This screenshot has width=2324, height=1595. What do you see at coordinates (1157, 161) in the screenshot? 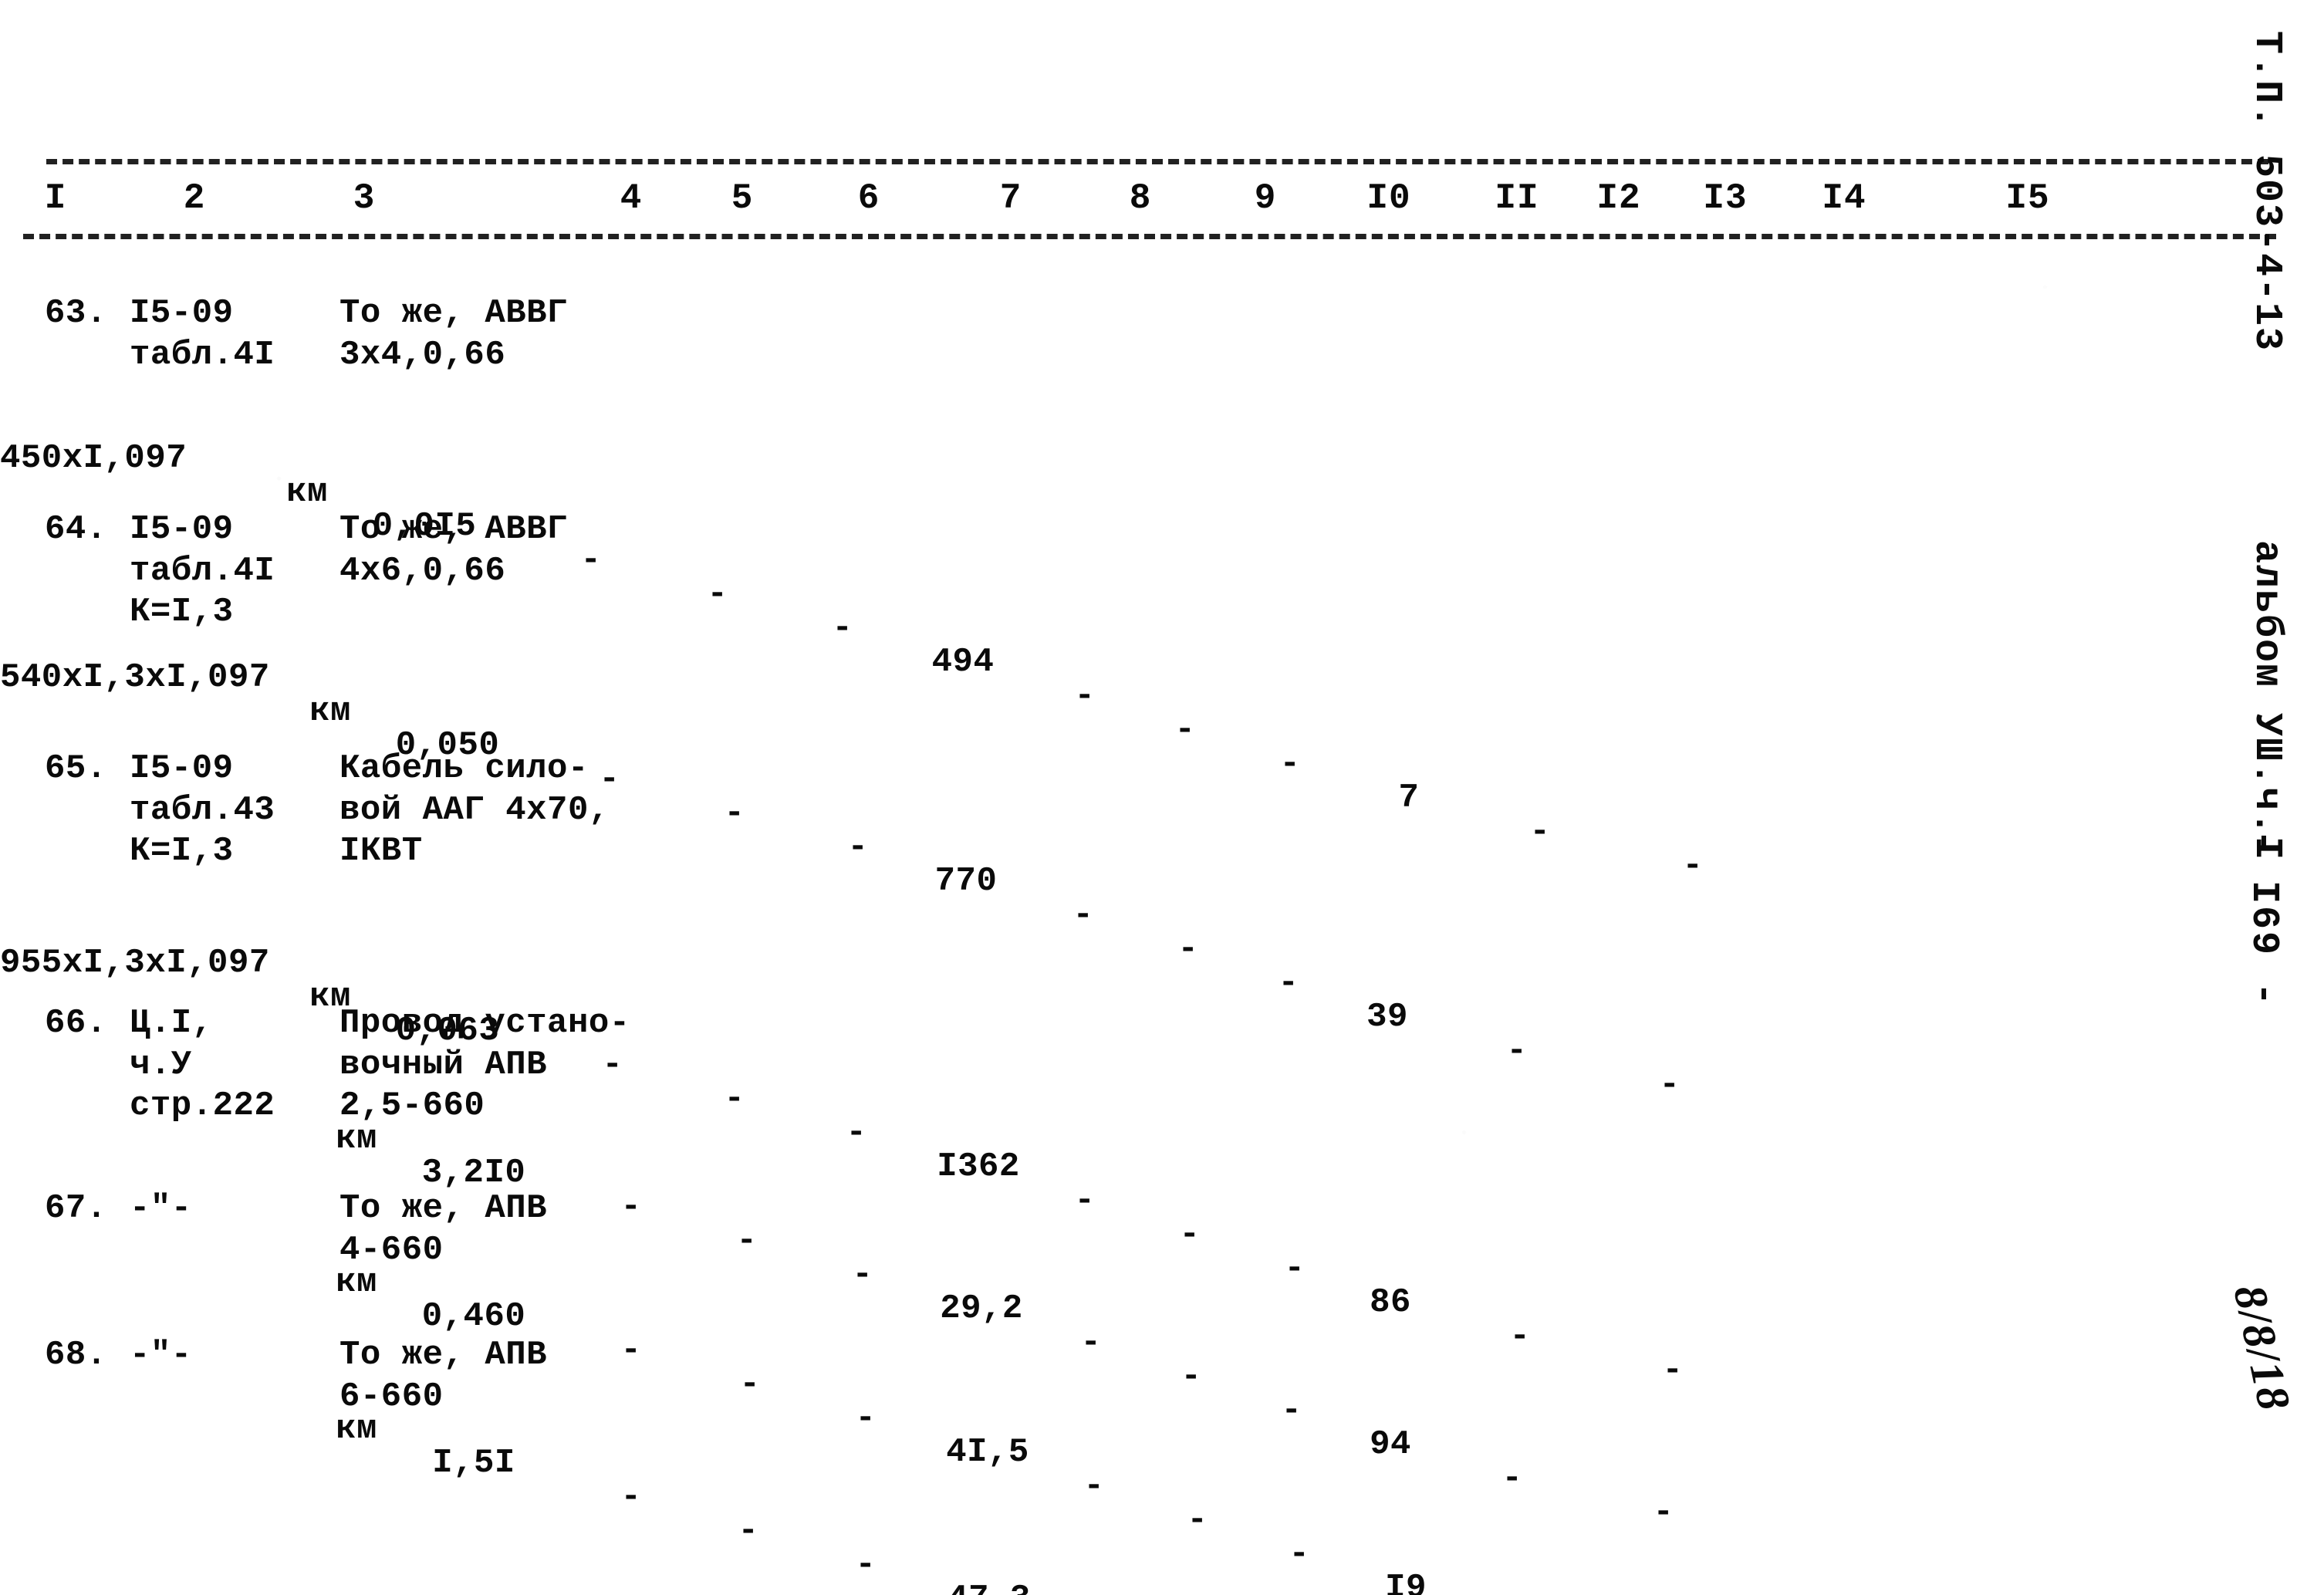
I see `header-rule-top` at bounding box center [1157, 161].